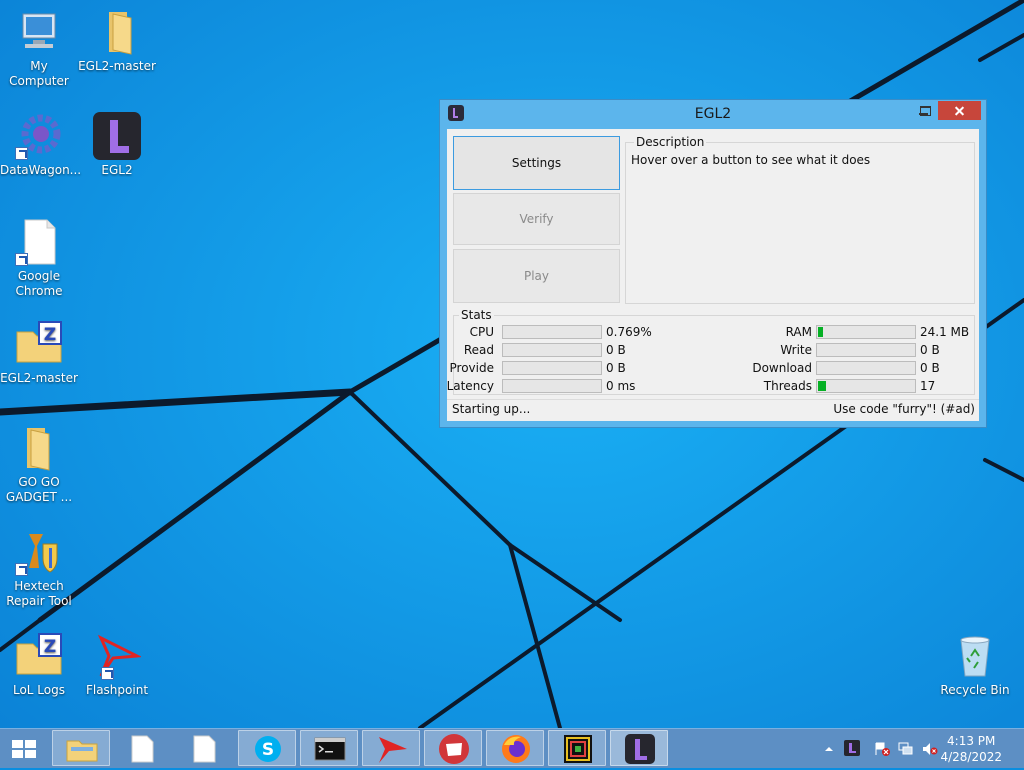 This screenshot has width=1024, height=770. What do you see at coordinates (39, 593) in the screenshot?
I see `desktop-icon-label: Hextech Repair Tool` at bounding box center [39, 593].